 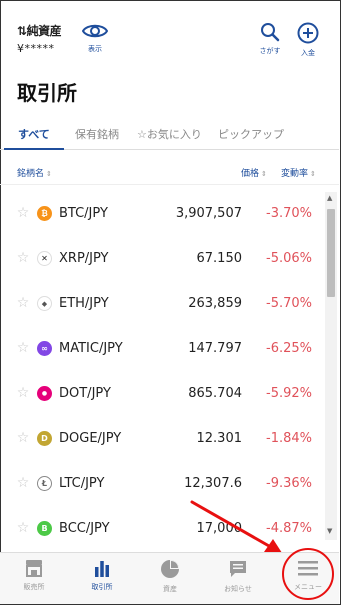 I want to click on pair-name: ETH/JPY, so click(x=84, y=303).